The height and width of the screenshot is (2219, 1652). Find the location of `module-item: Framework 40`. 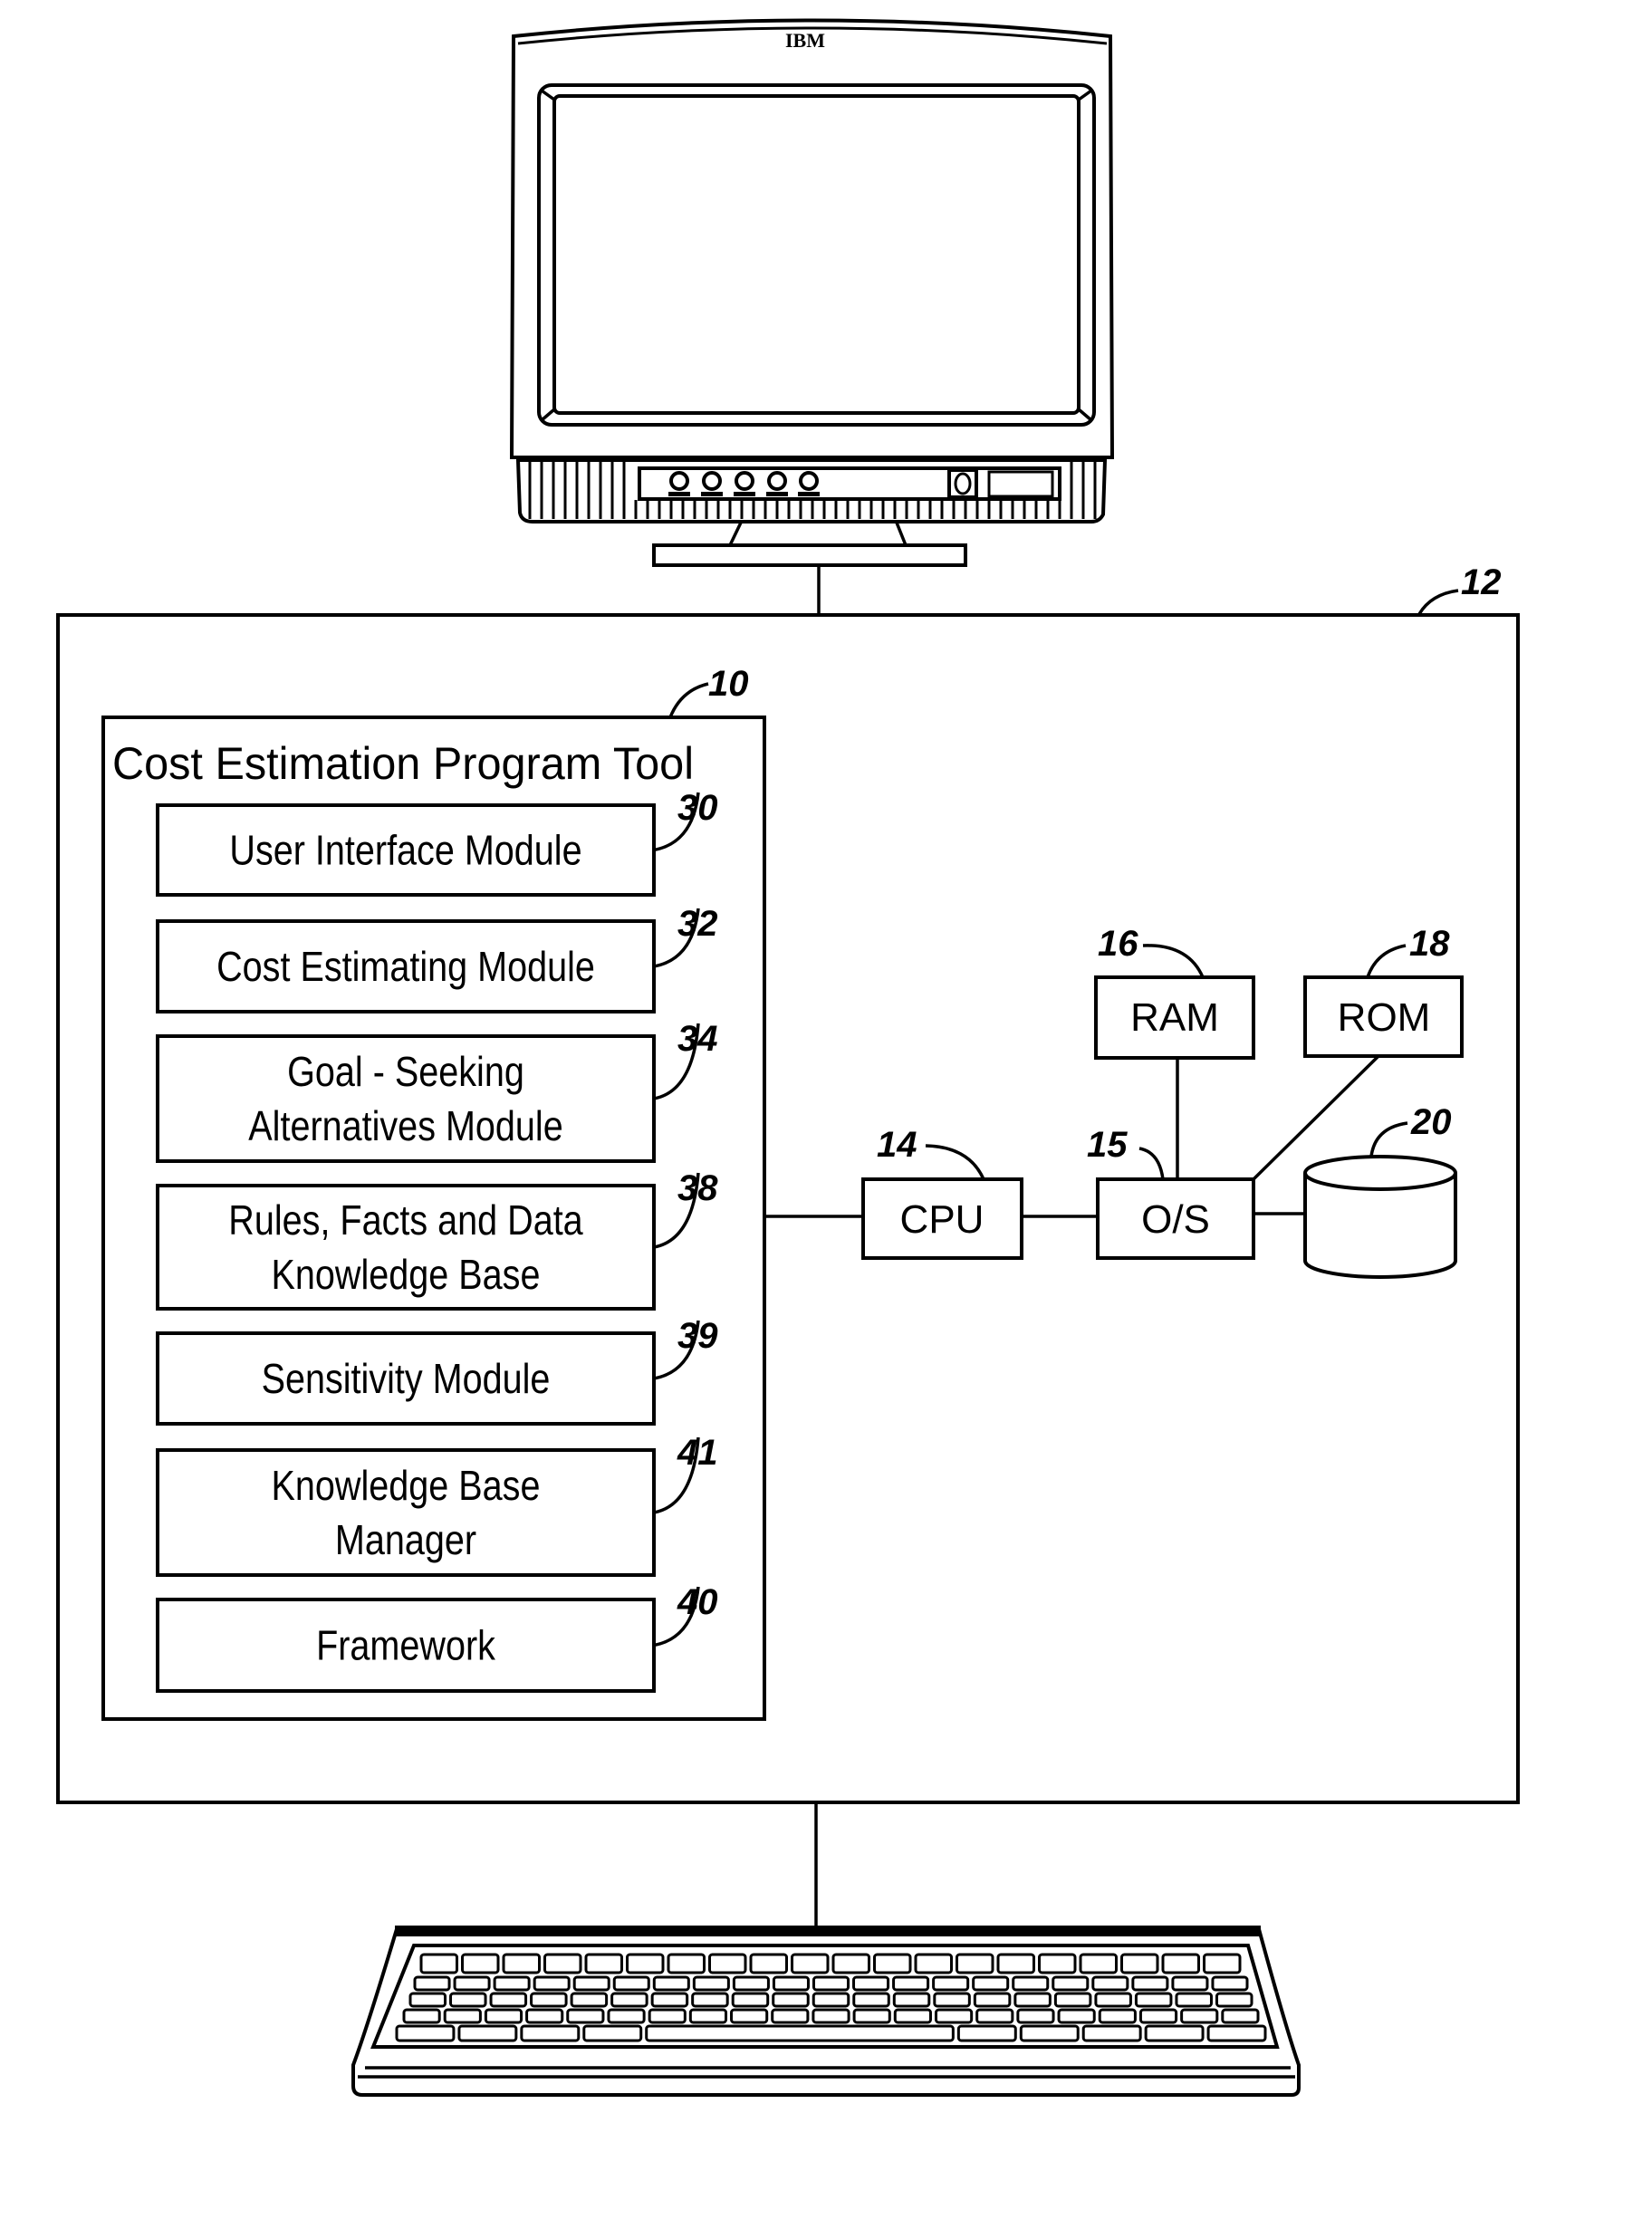

module-item: Framework 40 is located at coordinates (437, 1637).